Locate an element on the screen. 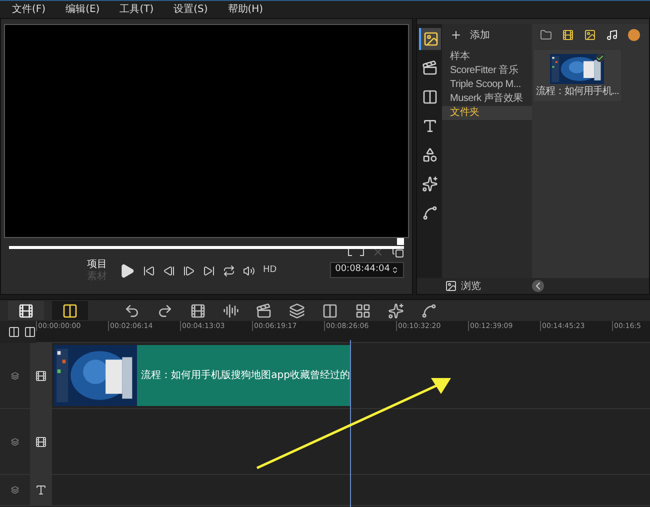 The width and height of the screenshot is (650, 507). menu-item: 设置(S) is located at coordinates (191, 9).